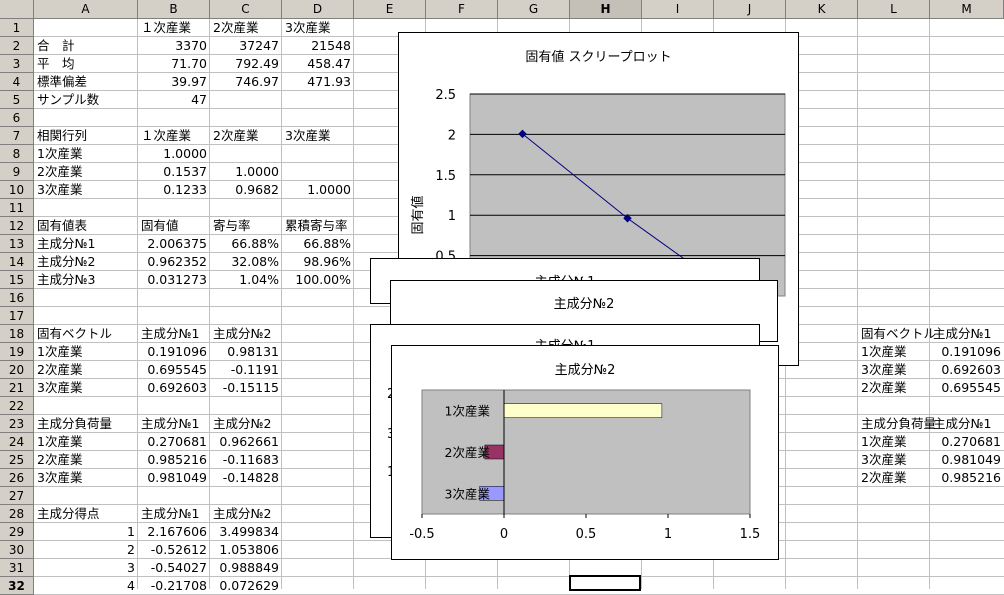  I want to click on cell-d10: 1.0000, so click(318, 190).